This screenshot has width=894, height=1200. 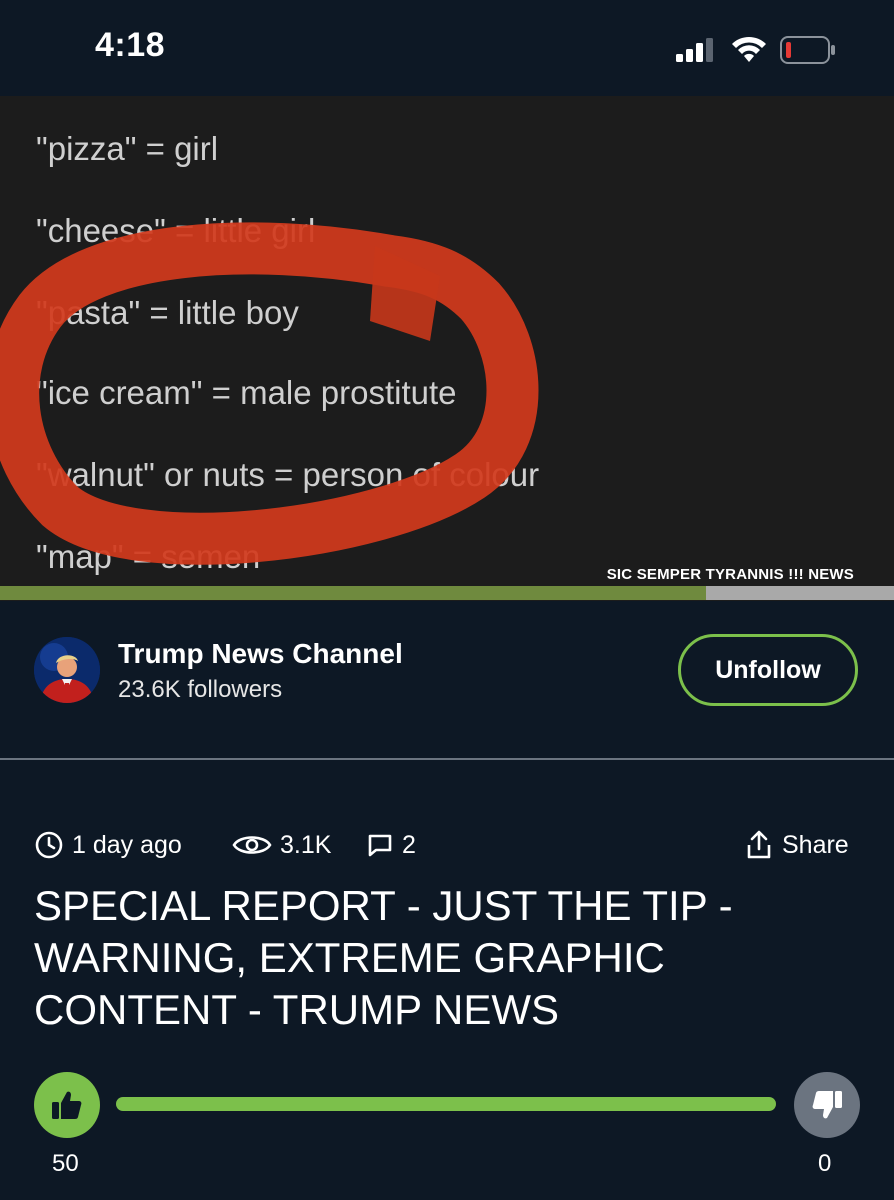 I want to click on wifi-icon, so click(x=749, y=49).